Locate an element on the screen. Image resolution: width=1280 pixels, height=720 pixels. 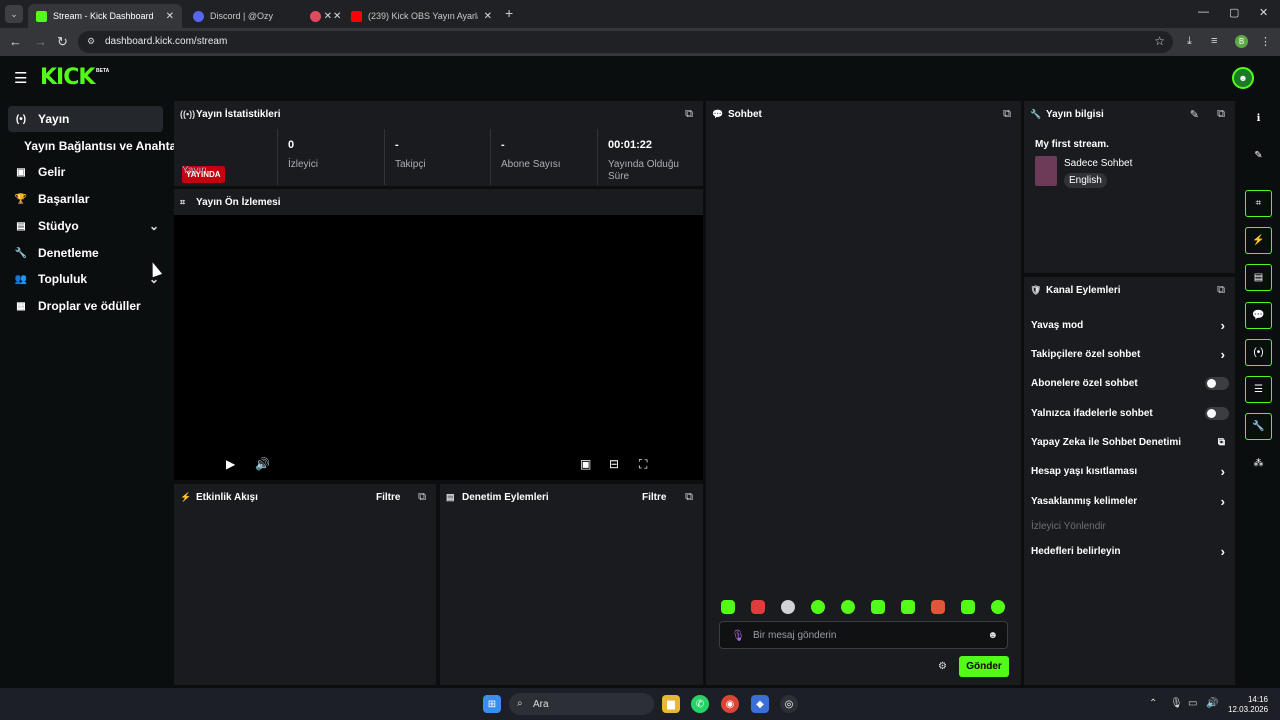
bookmark-star-icon: ☆ is located at coordinates (1159, 41).